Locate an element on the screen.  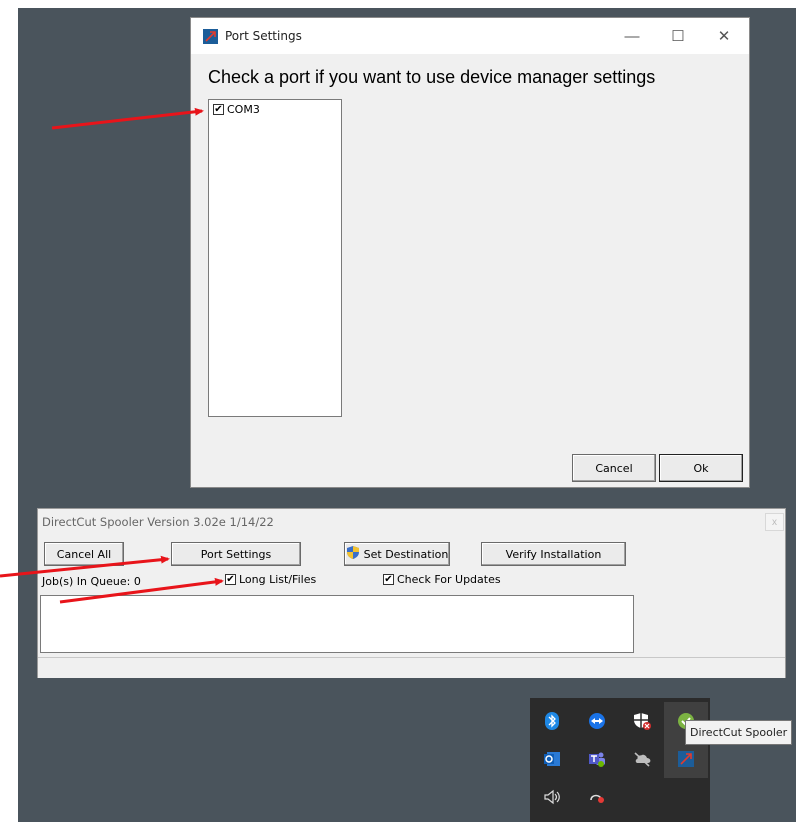
cancel-all-button: Cancel All is located at coordinates (84, 554).